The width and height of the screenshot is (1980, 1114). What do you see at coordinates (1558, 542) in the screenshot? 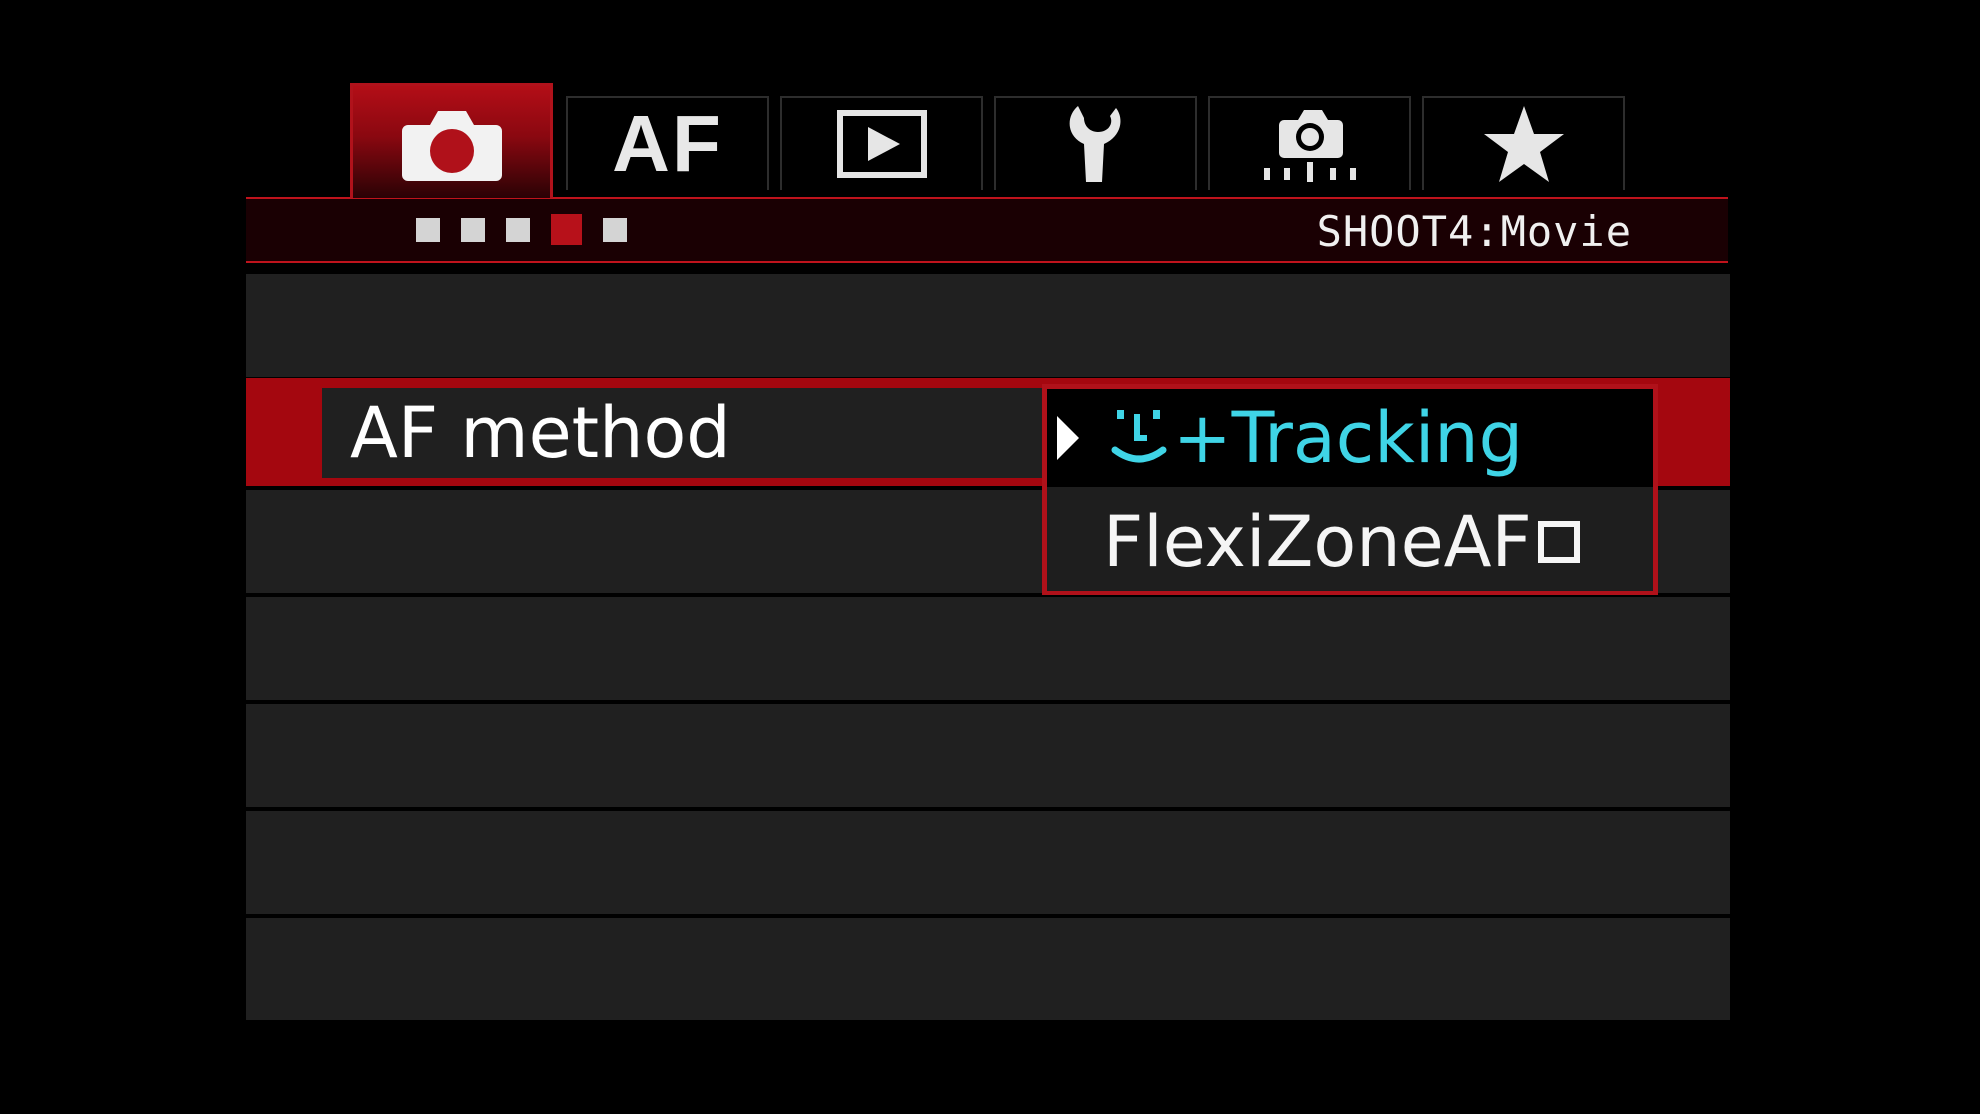
I see `single-zone-icon` at bounding box center [1558, 542].